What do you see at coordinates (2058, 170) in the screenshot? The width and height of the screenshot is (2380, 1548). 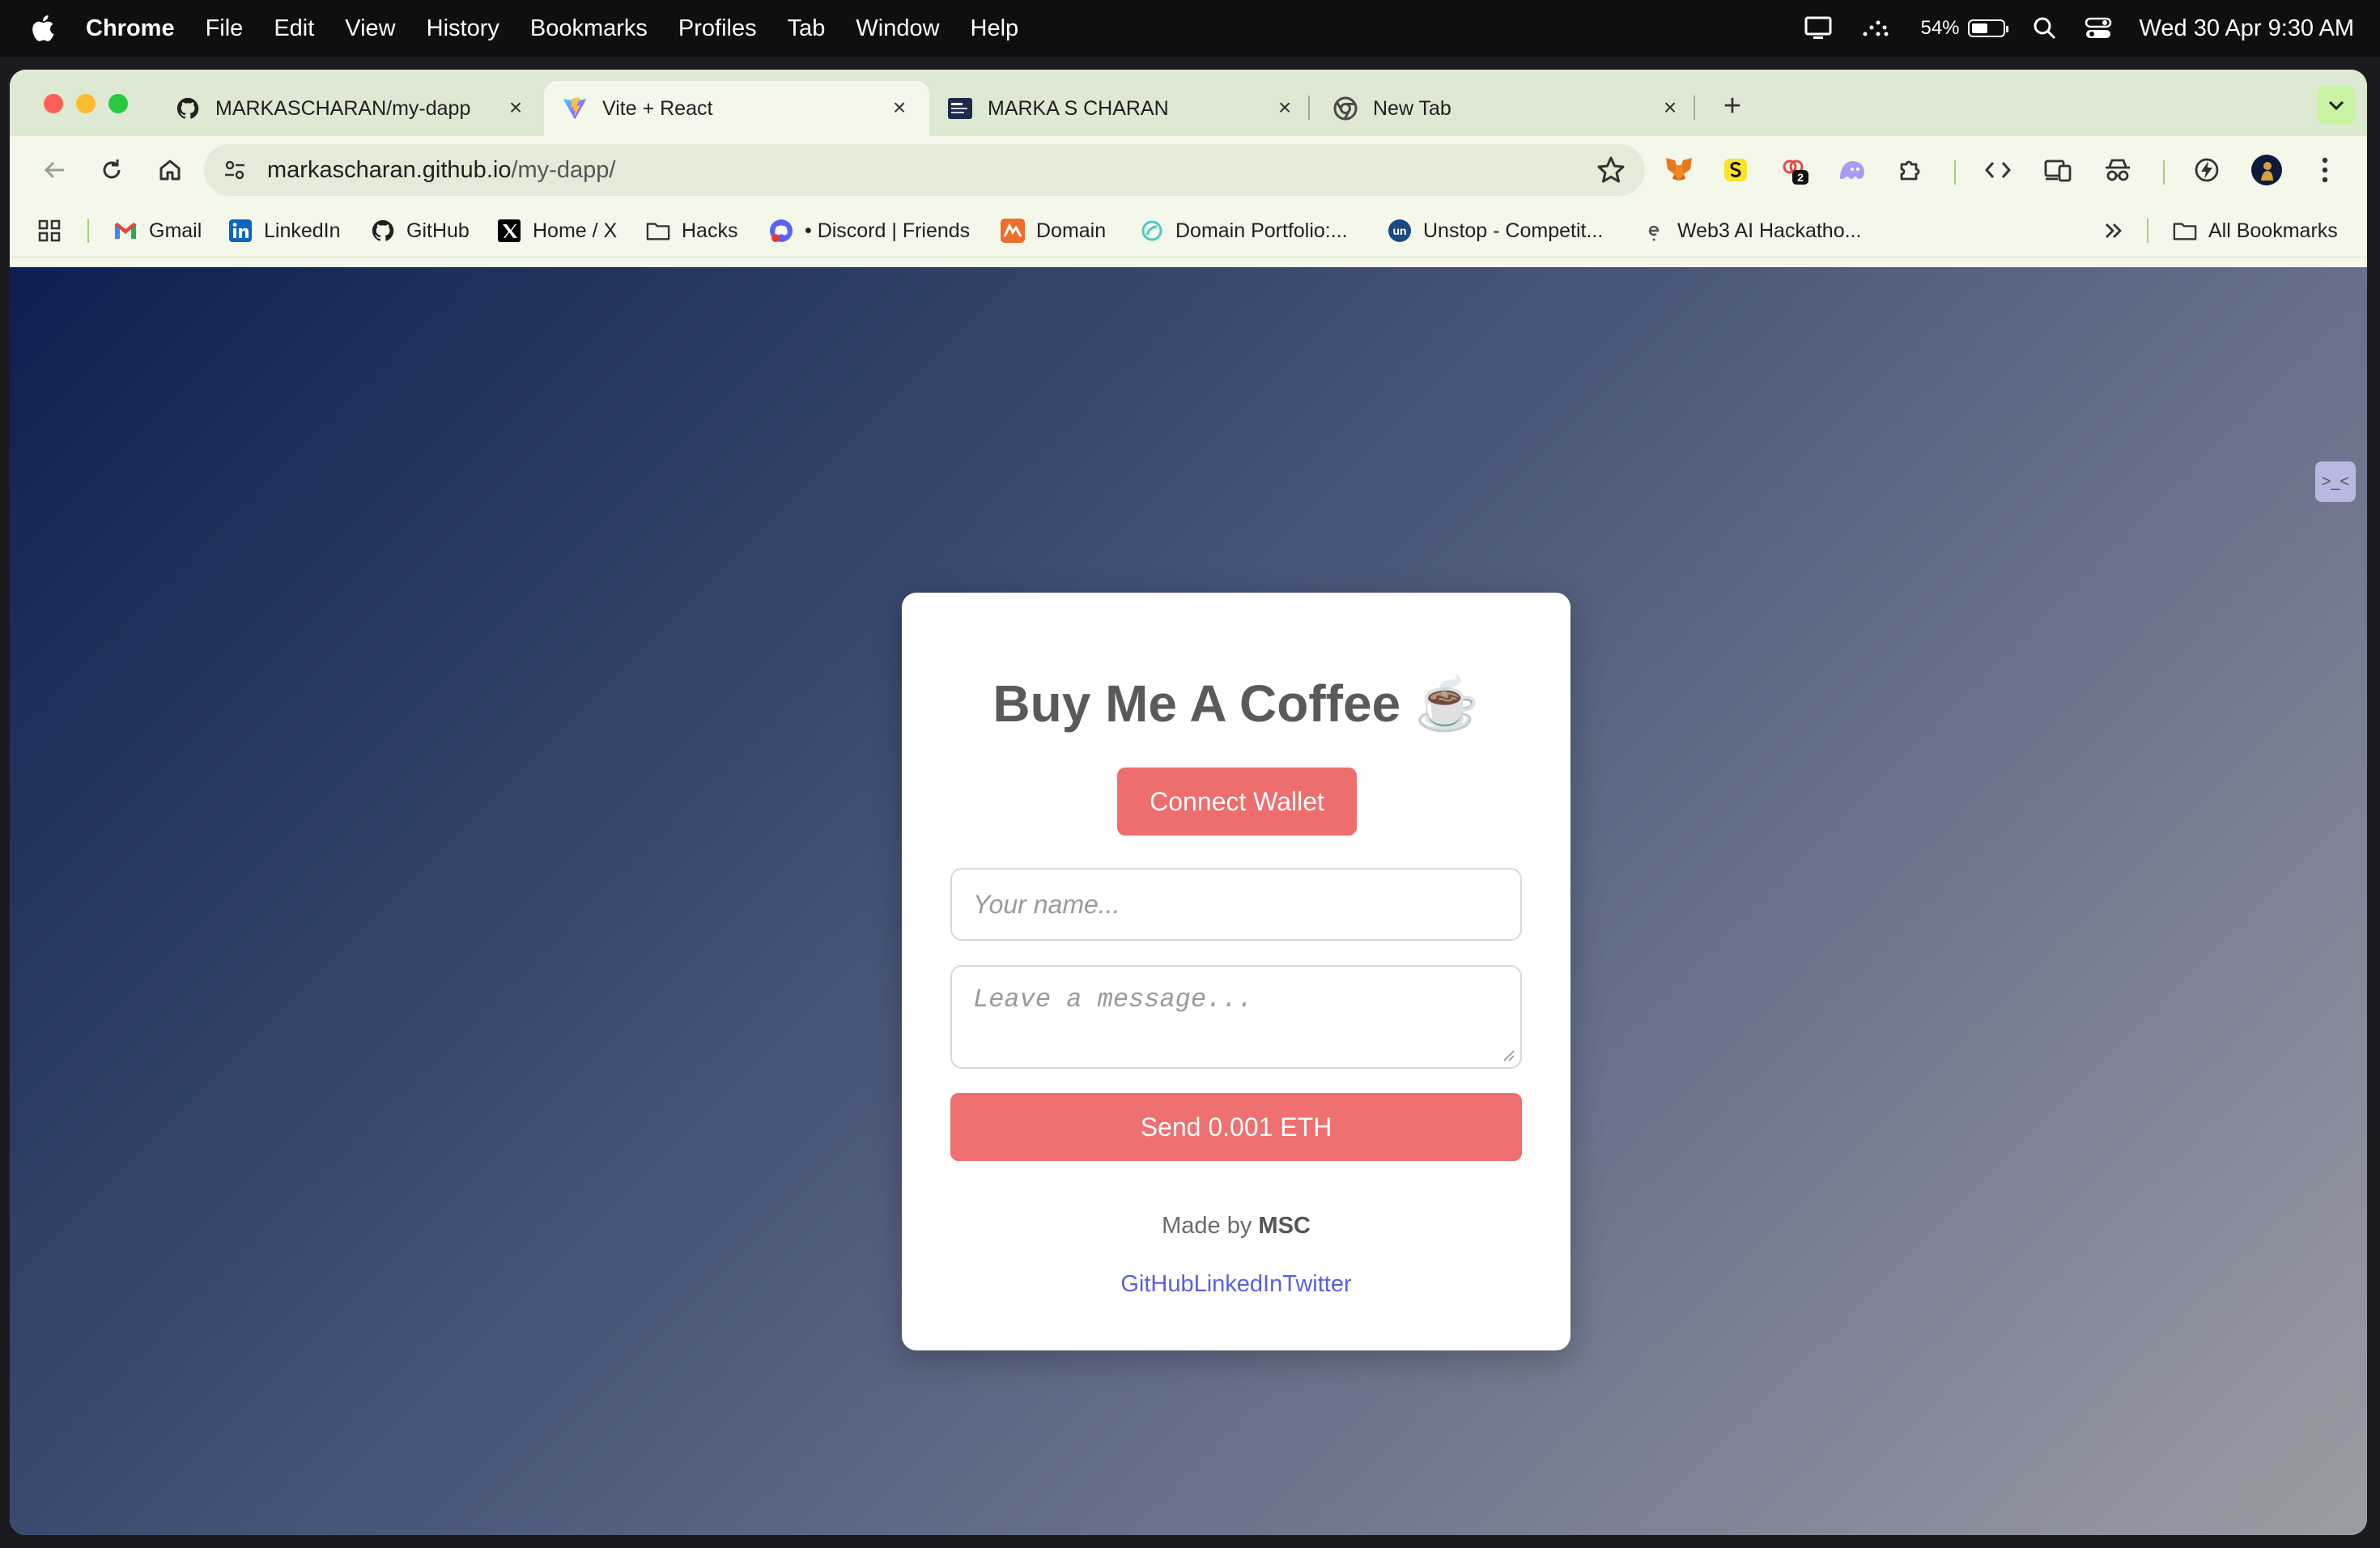 I see `devices-icon` at bounding box center [2058, 170].